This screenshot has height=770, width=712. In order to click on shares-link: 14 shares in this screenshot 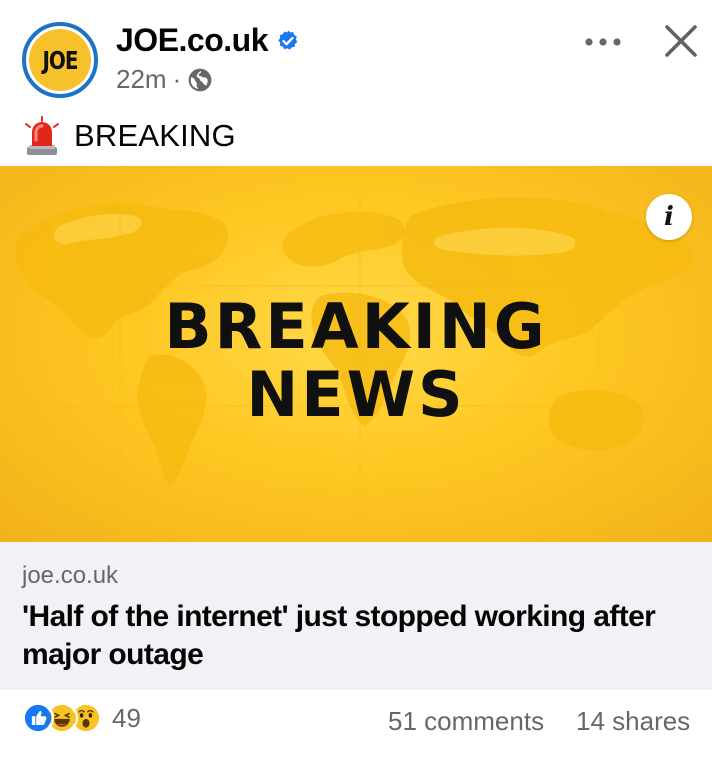, I will do `click(633, 721)`.